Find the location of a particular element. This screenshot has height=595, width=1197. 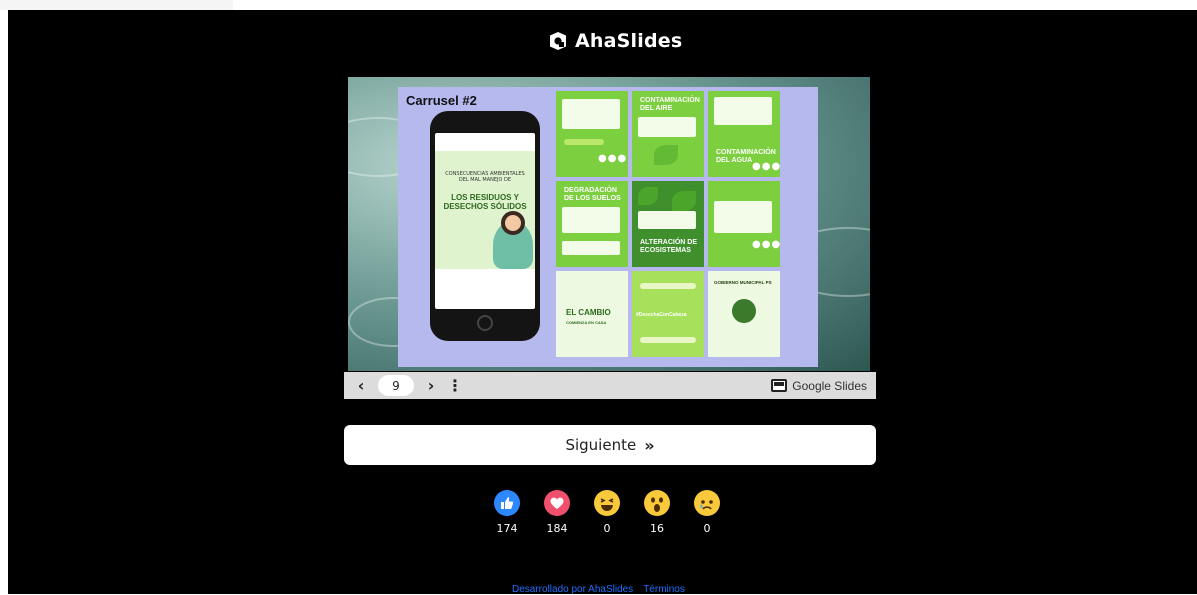

character-face is located at coordinates (513, 223).